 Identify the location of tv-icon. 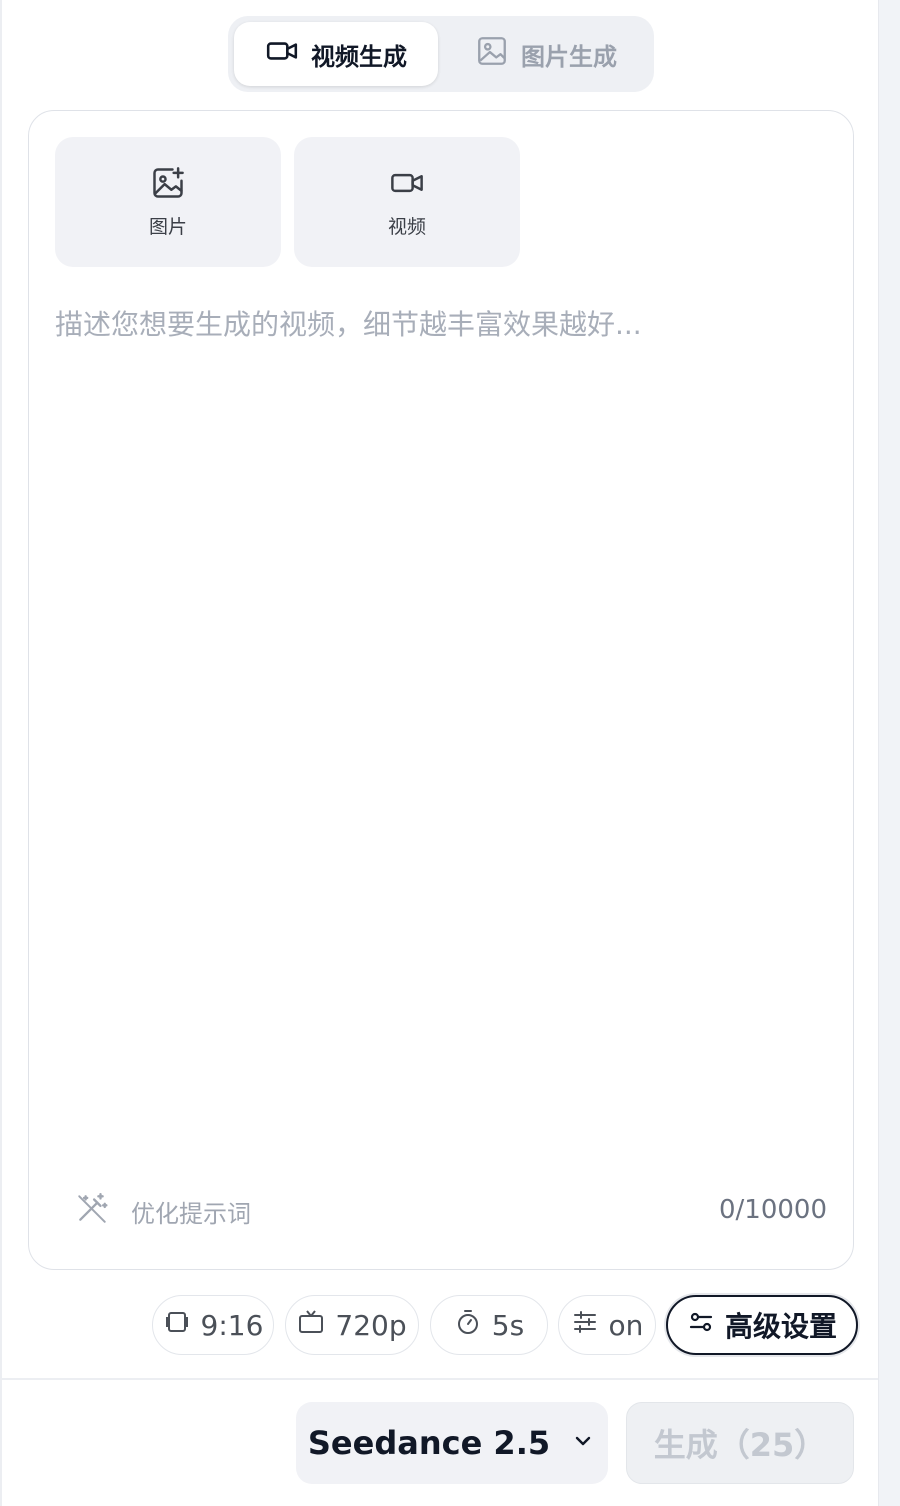
(311, 1325).